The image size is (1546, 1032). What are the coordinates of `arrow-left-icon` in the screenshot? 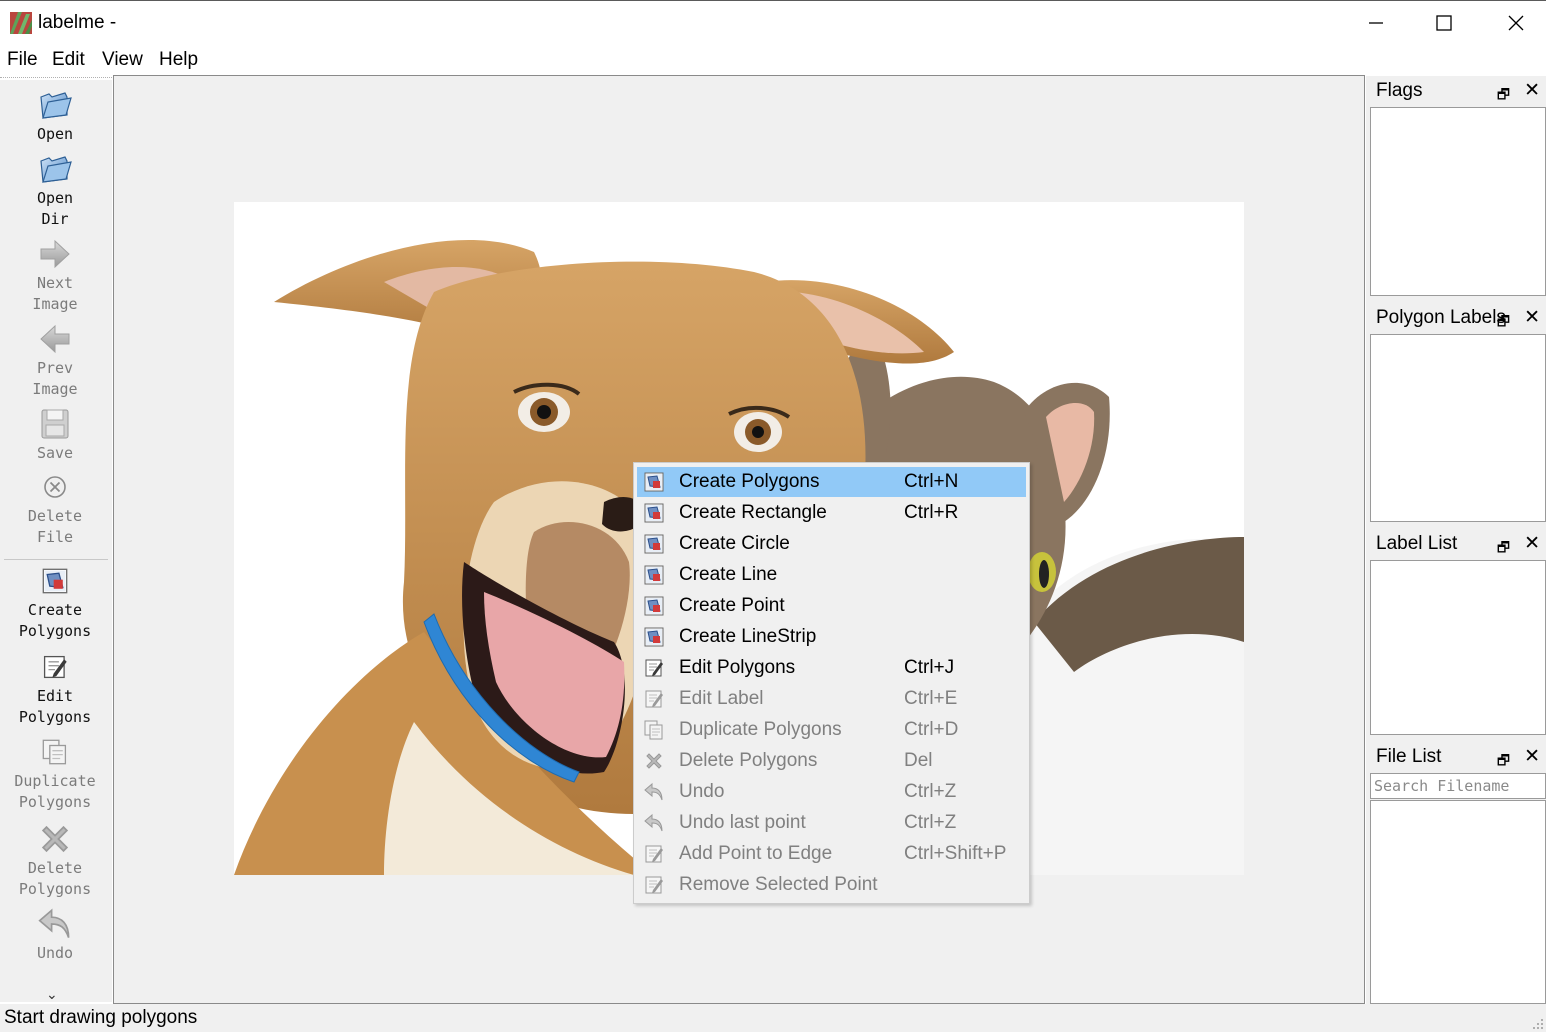 It's located at (55, 339).